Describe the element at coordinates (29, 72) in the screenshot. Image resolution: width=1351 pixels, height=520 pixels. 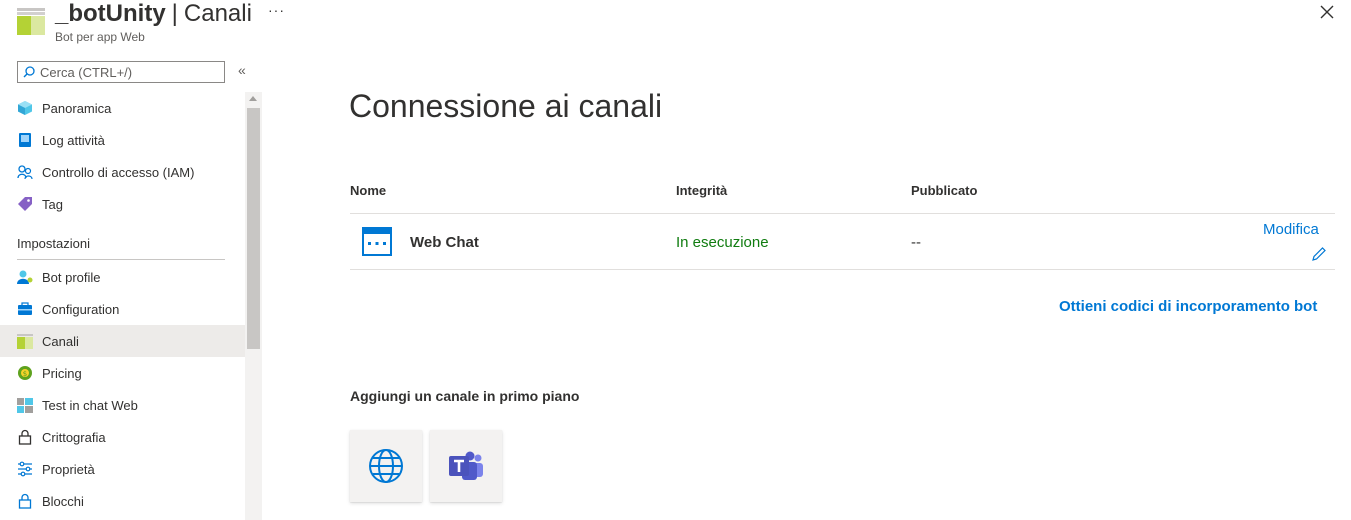
I see `search-icon` at that location.